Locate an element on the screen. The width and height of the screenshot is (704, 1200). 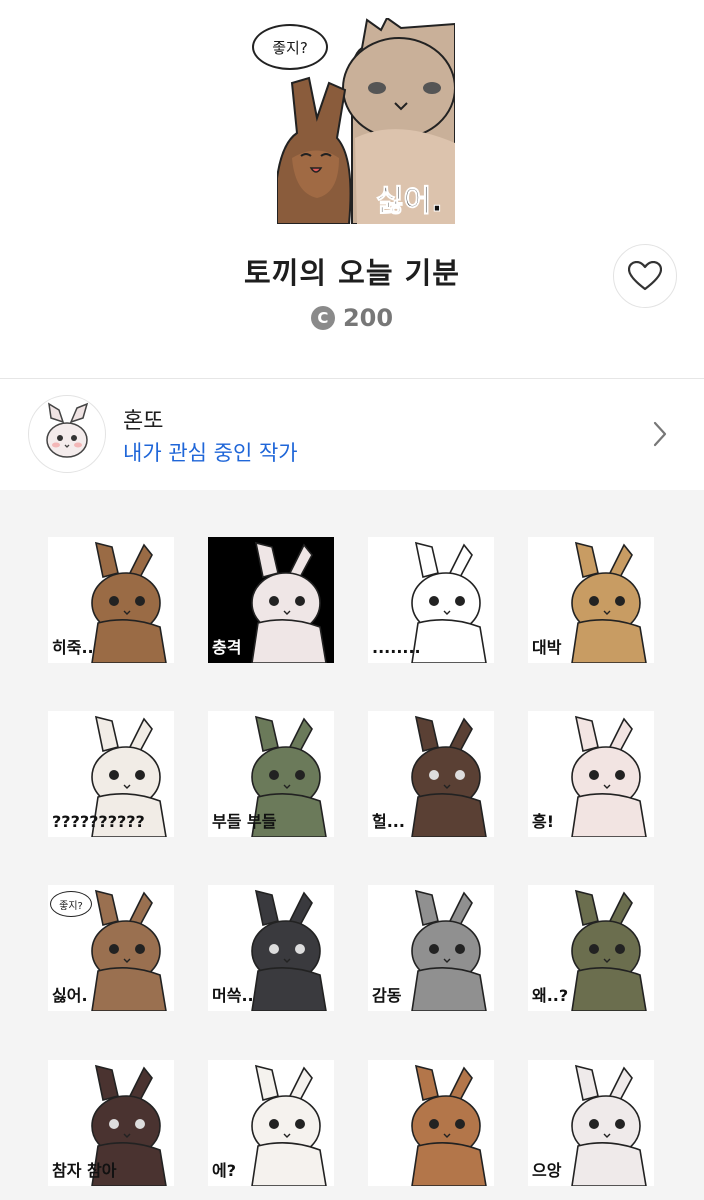
sticker-caption: 감동 is located at coordinates (387, 995).